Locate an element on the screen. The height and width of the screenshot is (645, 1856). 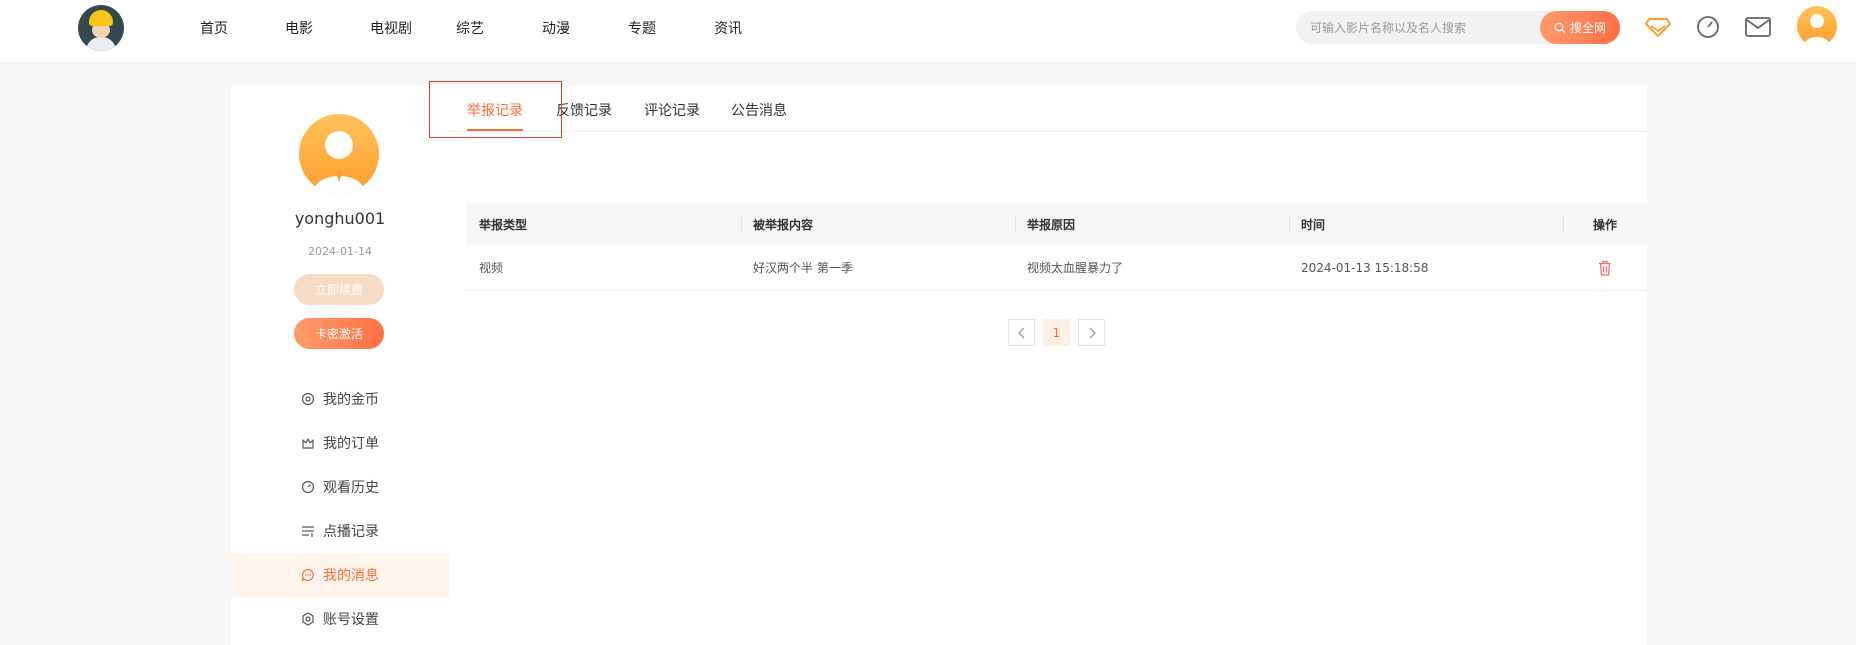
profile-date: 2024-01-14 is located at coordinates (340, 251).